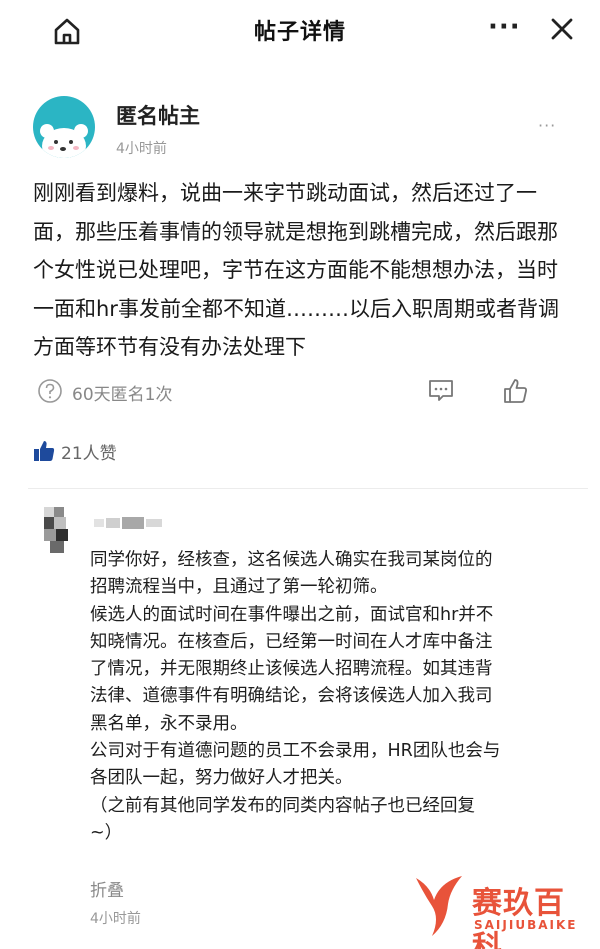  What do you see at coordinates (291, 669) in the screenshot?
I see `reply-line: 了情况，并无限期终止该候选人招聘流程。如其违背` at bounding box center [291, 669].